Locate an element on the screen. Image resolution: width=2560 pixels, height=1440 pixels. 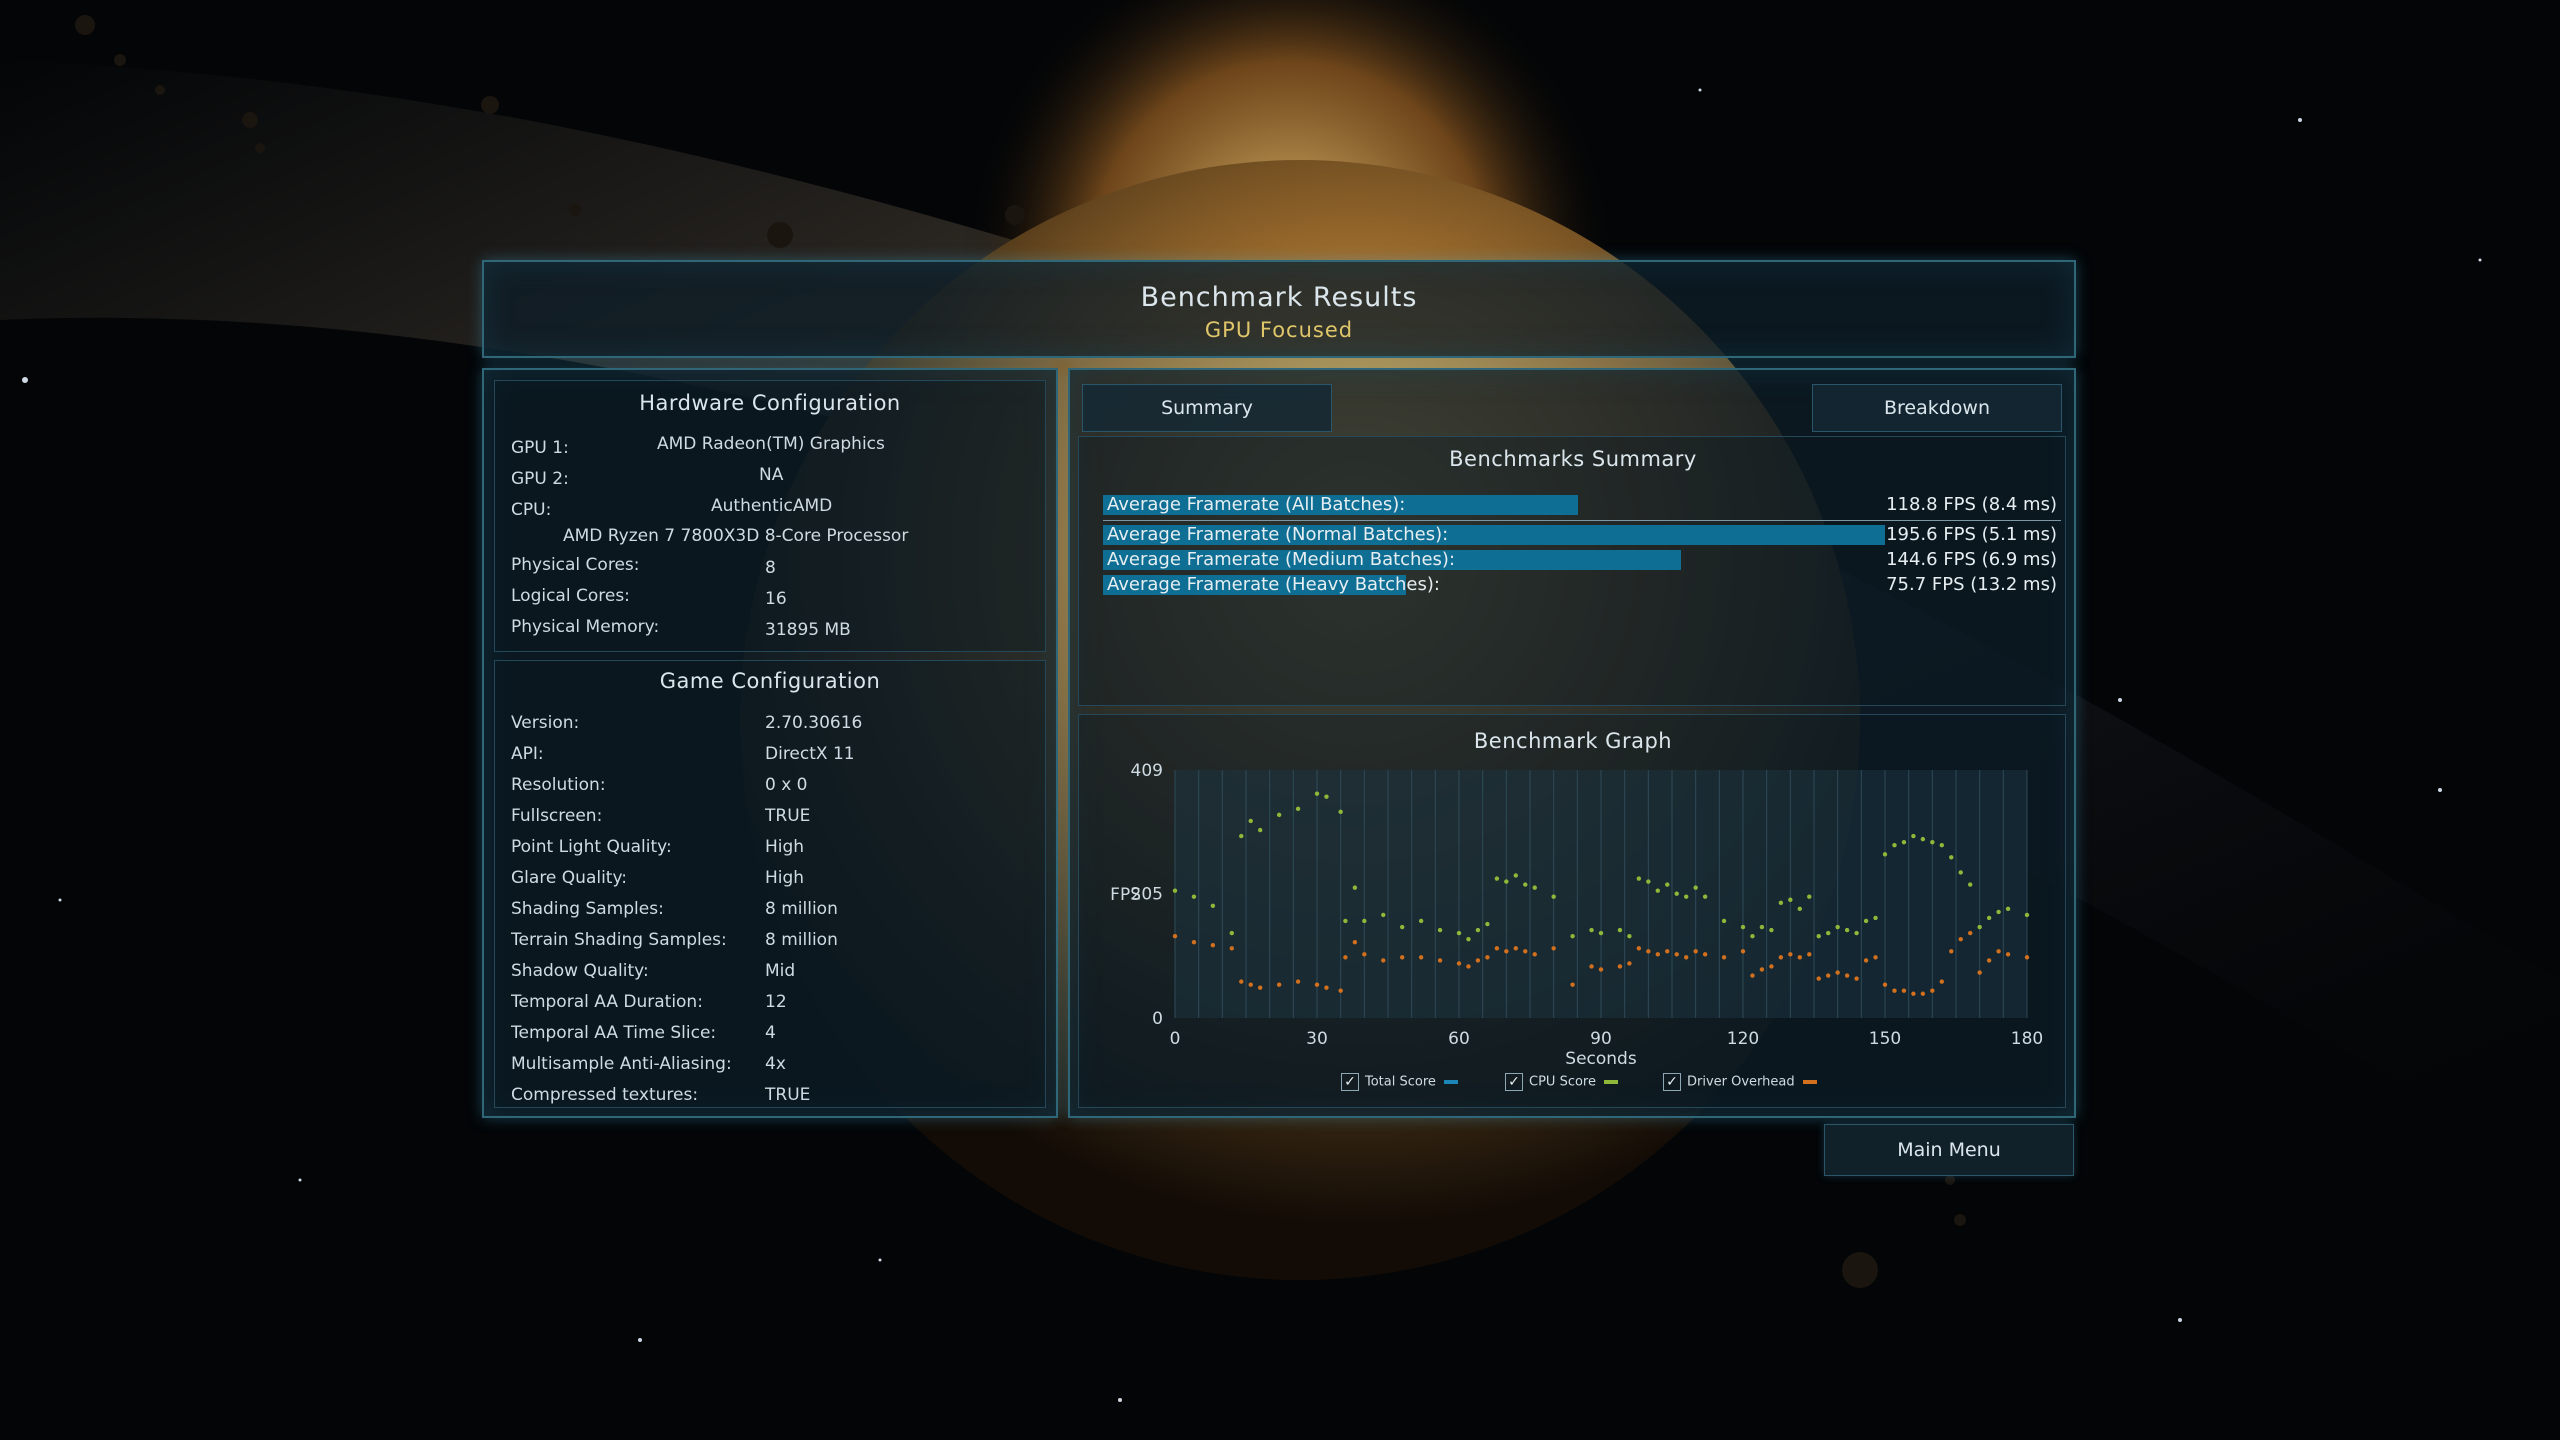
hardware-title: Hardware Configuration is located at coordinates (770, 403).